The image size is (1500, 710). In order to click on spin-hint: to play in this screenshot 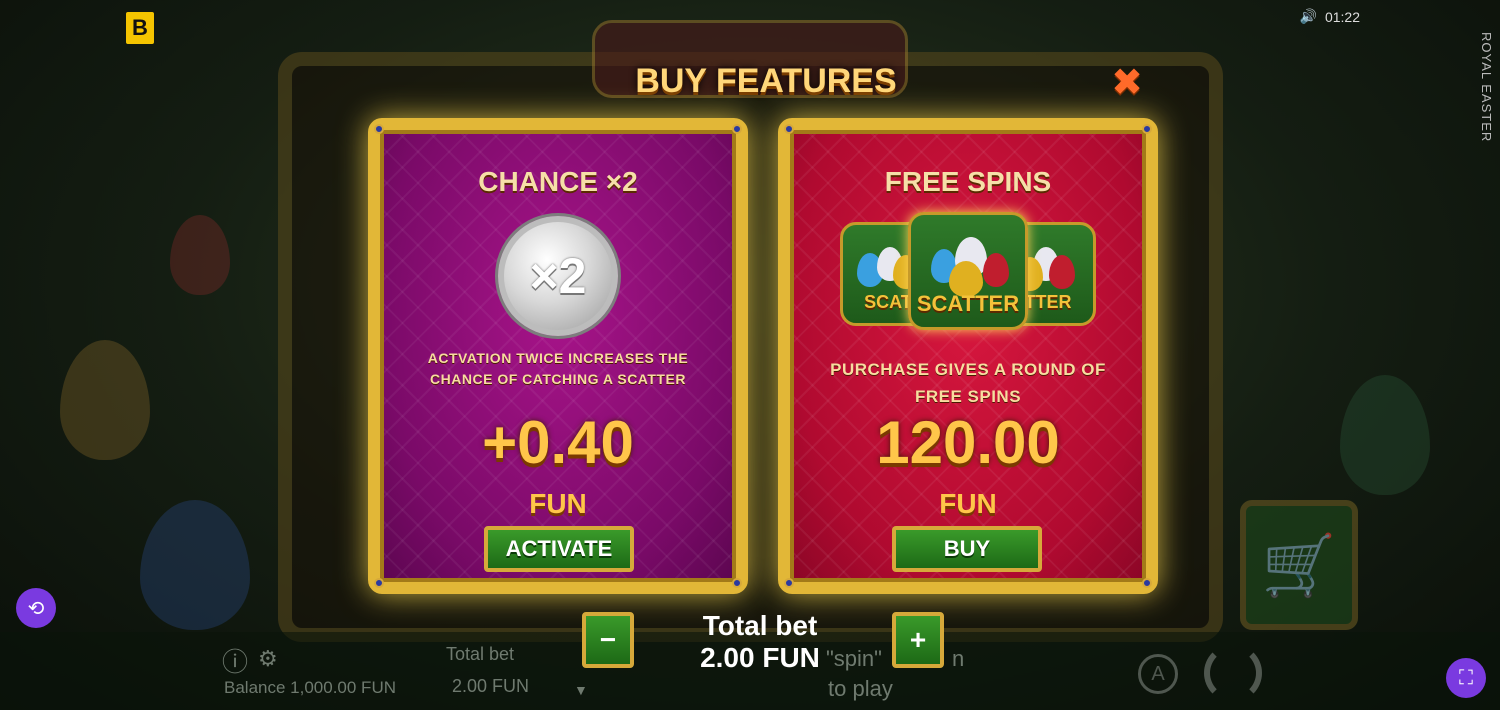, I will do `click(860, 688)`.